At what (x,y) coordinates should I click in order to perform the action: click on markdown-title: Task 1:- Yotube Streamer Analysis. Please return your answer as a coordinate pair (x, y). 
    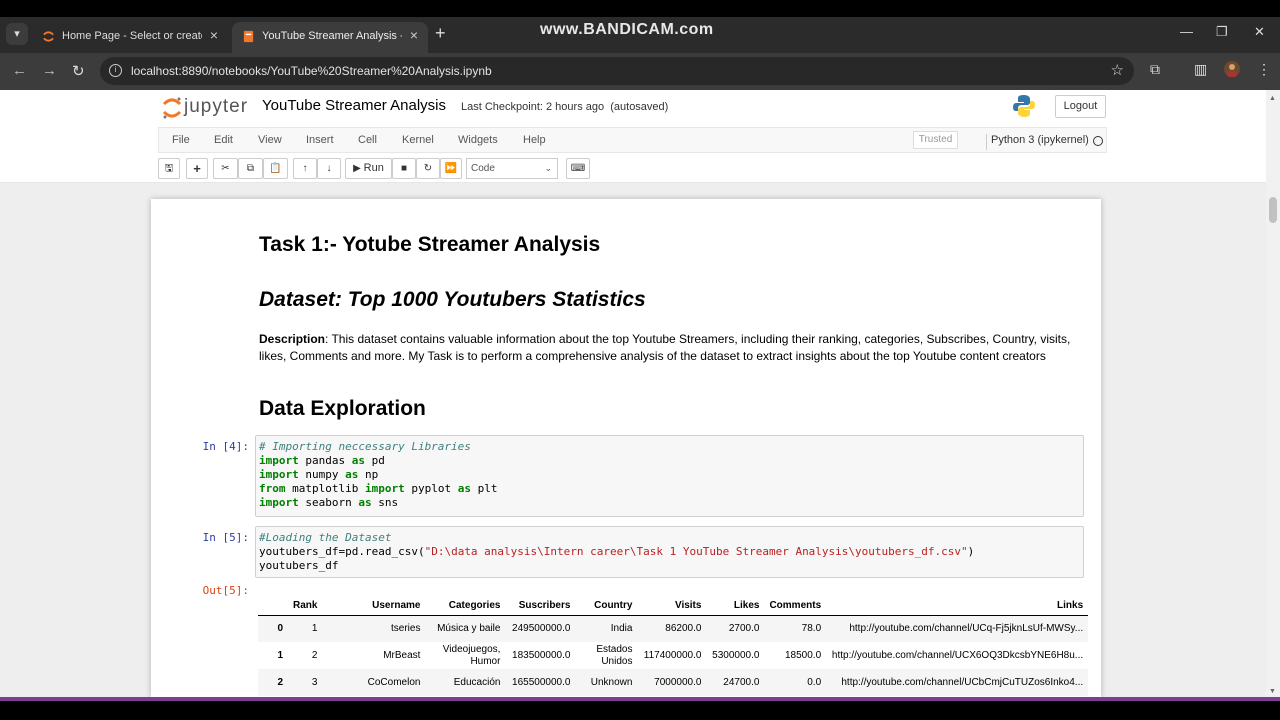
    Looking at the image, I should click on (430, 244).